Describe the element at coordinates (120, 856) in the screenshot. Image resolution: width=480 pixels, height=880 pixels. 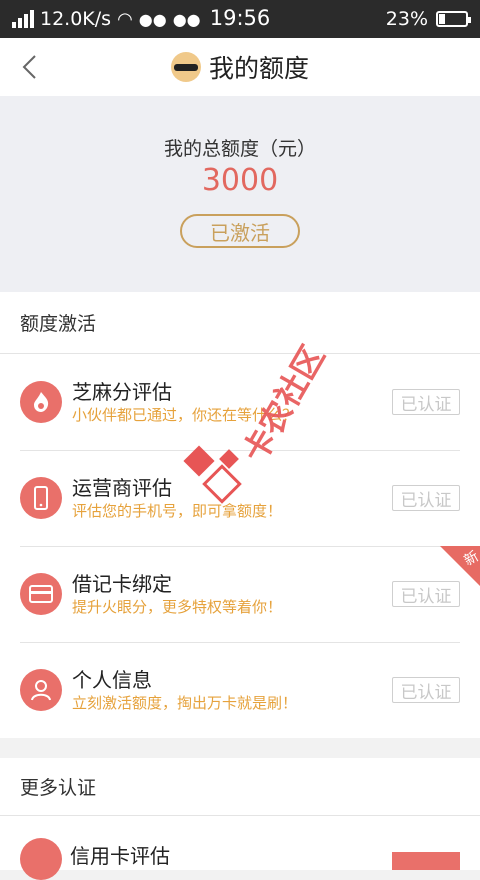
I see `item-title: 信用卡评估` at that location.